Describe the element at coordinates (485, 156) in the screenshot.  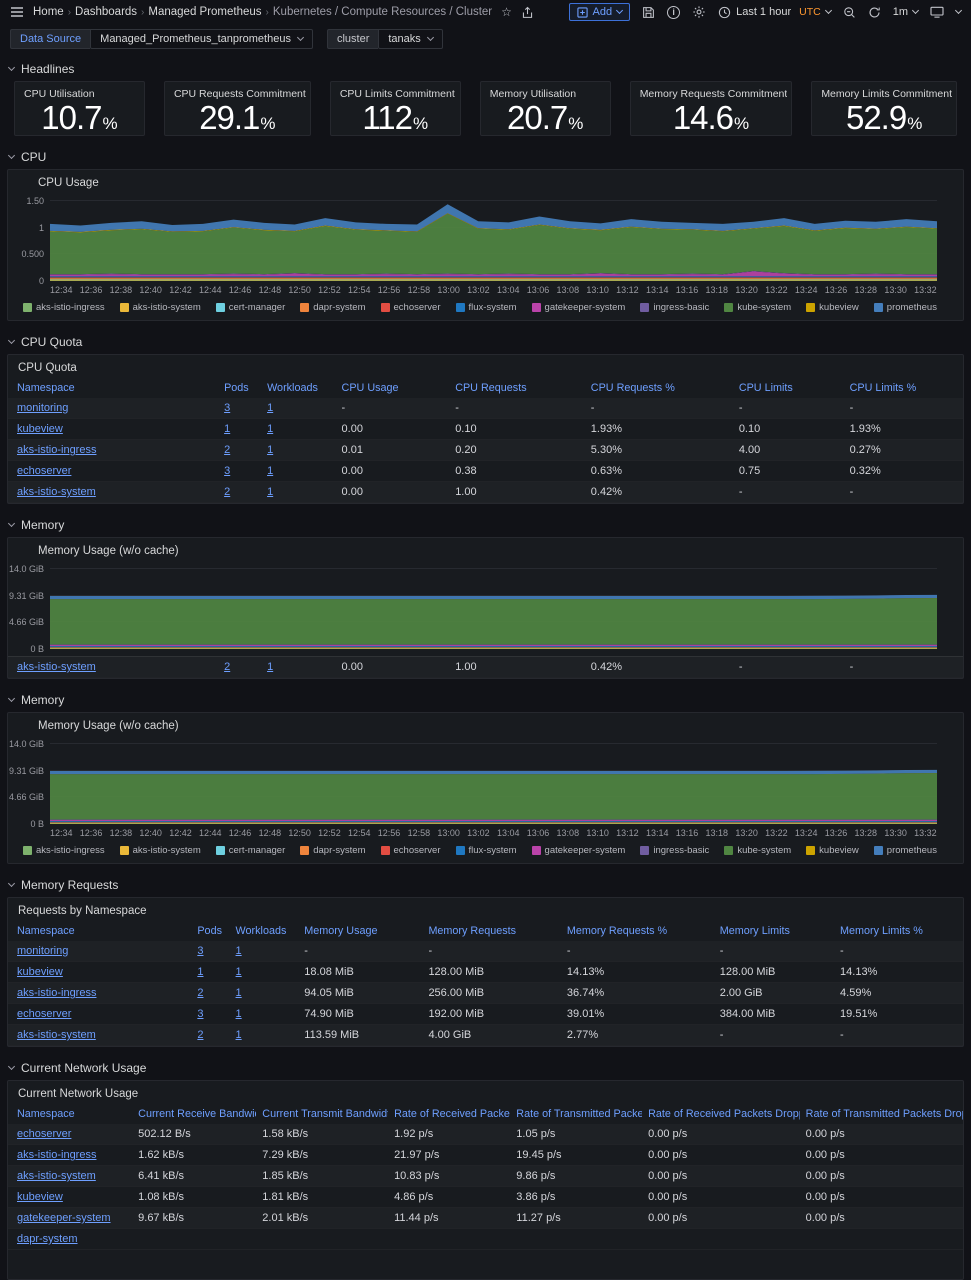
I see `section-header-cpu: CPU` at that location.